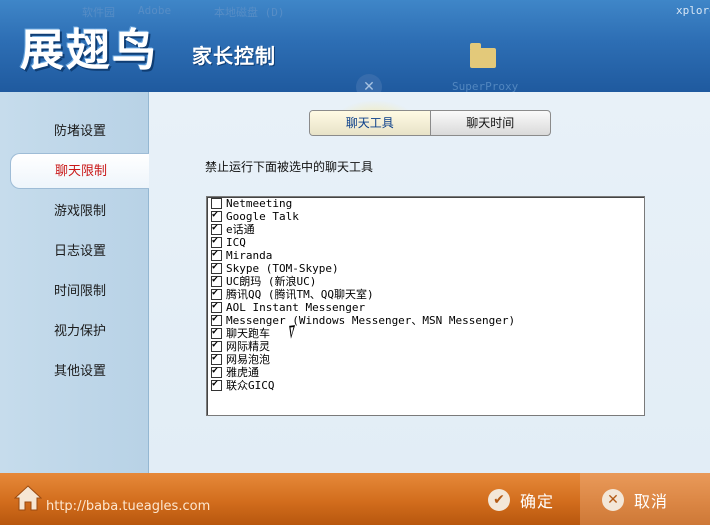 The image size is (710, 525). What do you see at coordinates (425, 385) in the screenshot?
I see `list-item: 联众GICQ` at bounding box center [425, 385].